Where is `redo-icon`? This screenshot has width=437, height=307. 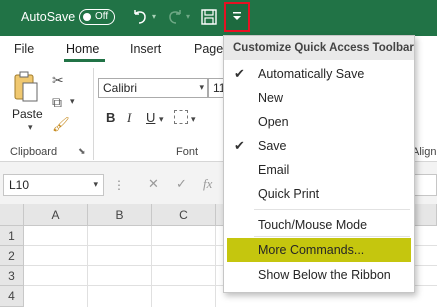 redo-icon is located at coordinates (175, 17).